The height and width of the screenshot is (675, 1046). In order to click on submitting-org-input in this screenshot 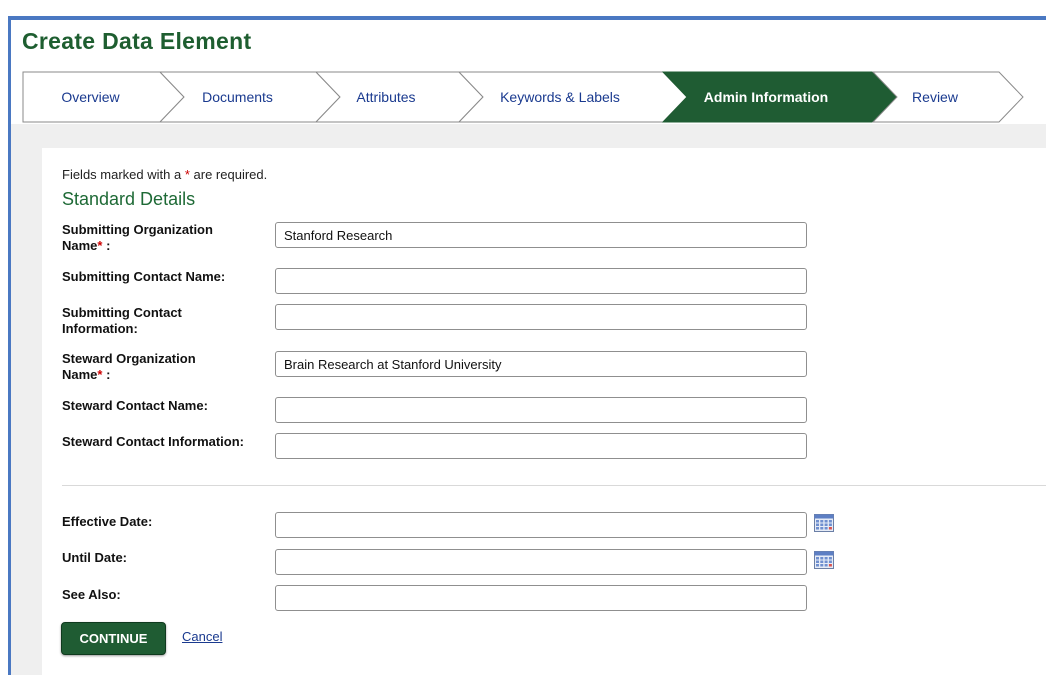, I will do `click(541, 235)`.